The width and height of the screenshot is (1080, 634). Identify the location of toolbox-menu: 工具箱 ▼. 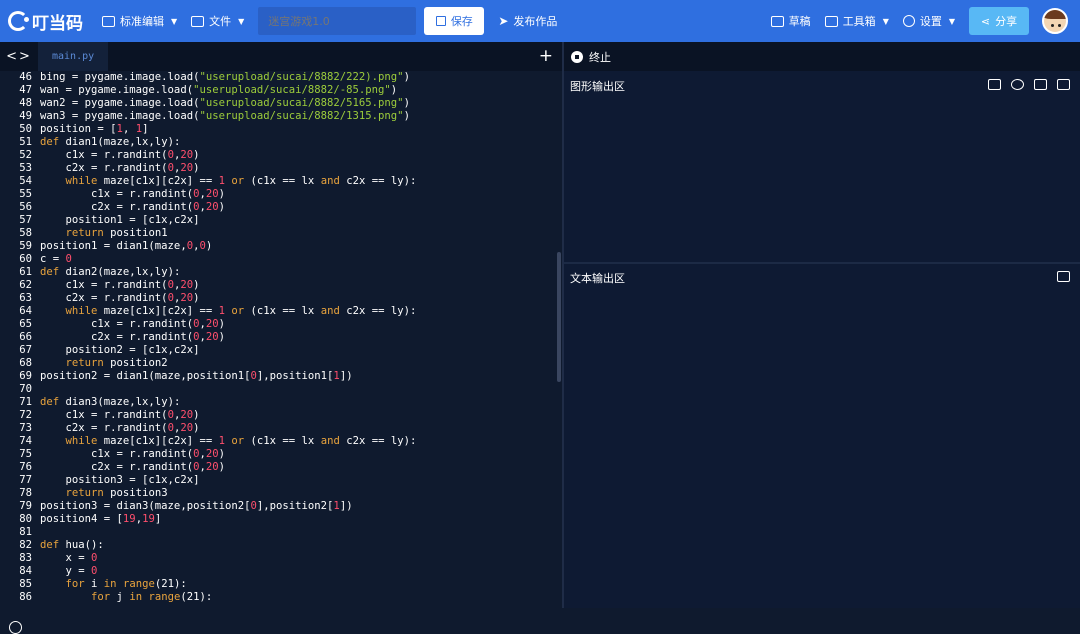
(856, 21).